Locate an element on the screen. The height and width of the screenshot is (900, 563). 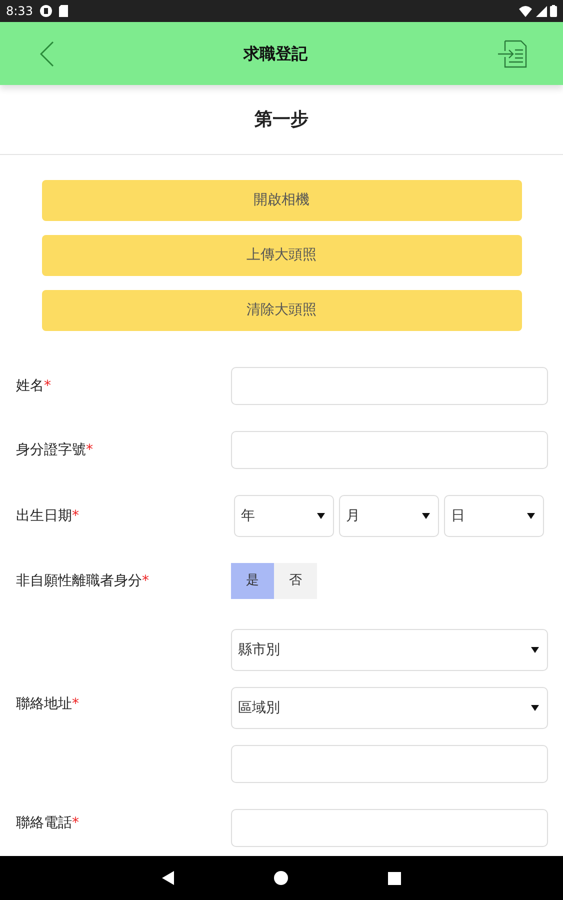
notification-icon is located at coordinates (46, 11).